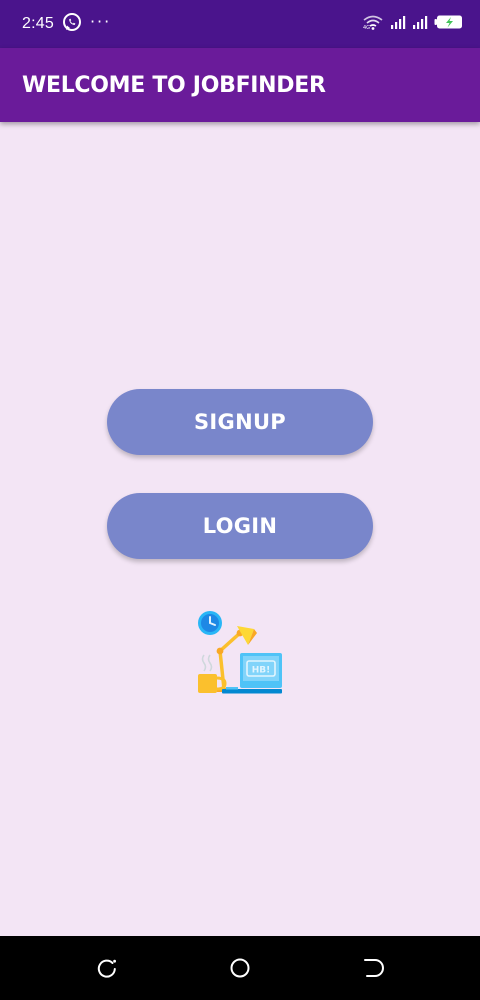 This screenshot has height=1000, width=480. What do you see at coordinates (100, 21) in the screenshot?
I see `more-notifications-indicator: ···` at bounding box center [100, 21].